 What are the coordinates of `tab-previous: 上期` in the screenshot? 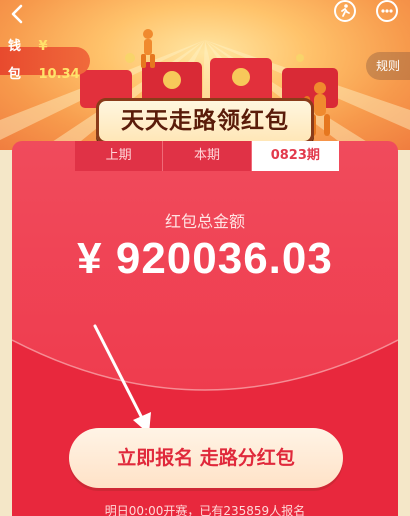 It's located at (119, 156).